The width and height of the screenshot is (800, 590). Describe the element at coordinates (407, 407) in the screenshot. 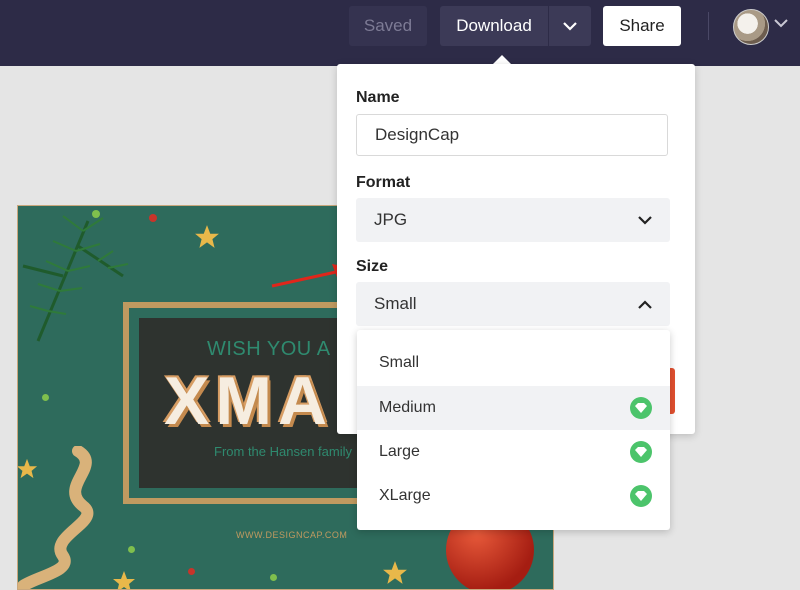

I see `size-option-label: Medium` at that location.